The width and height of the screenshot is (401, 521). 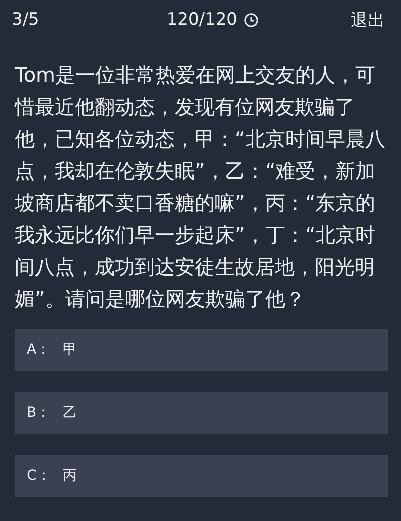 What do you see at coordinates (201, 350) in the screenshot?
I see `answer-option: A： 甲` at bounding box center [201, 350].